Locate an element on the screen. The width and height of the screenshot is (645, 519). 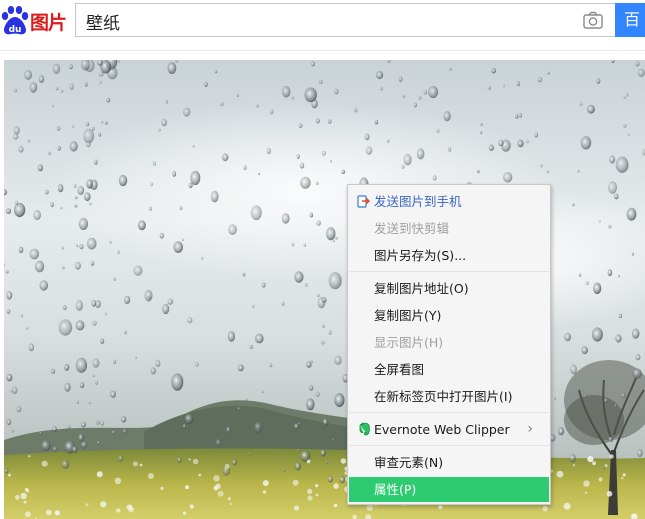
search-input is located at coordinates (326, 21).